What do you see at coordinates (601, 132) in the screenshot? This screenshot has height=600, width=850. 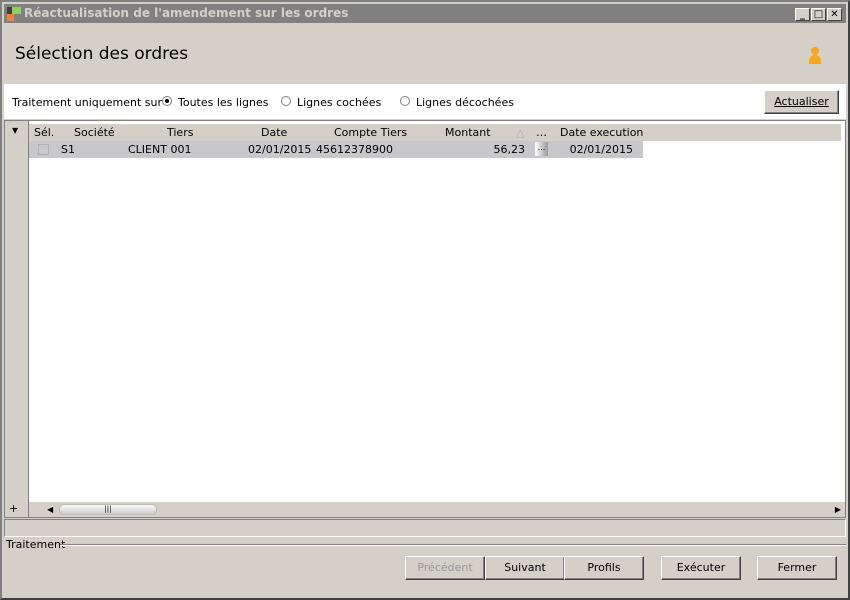 I see `col-date-execution: Date execution` at bounding box center [601, 132].